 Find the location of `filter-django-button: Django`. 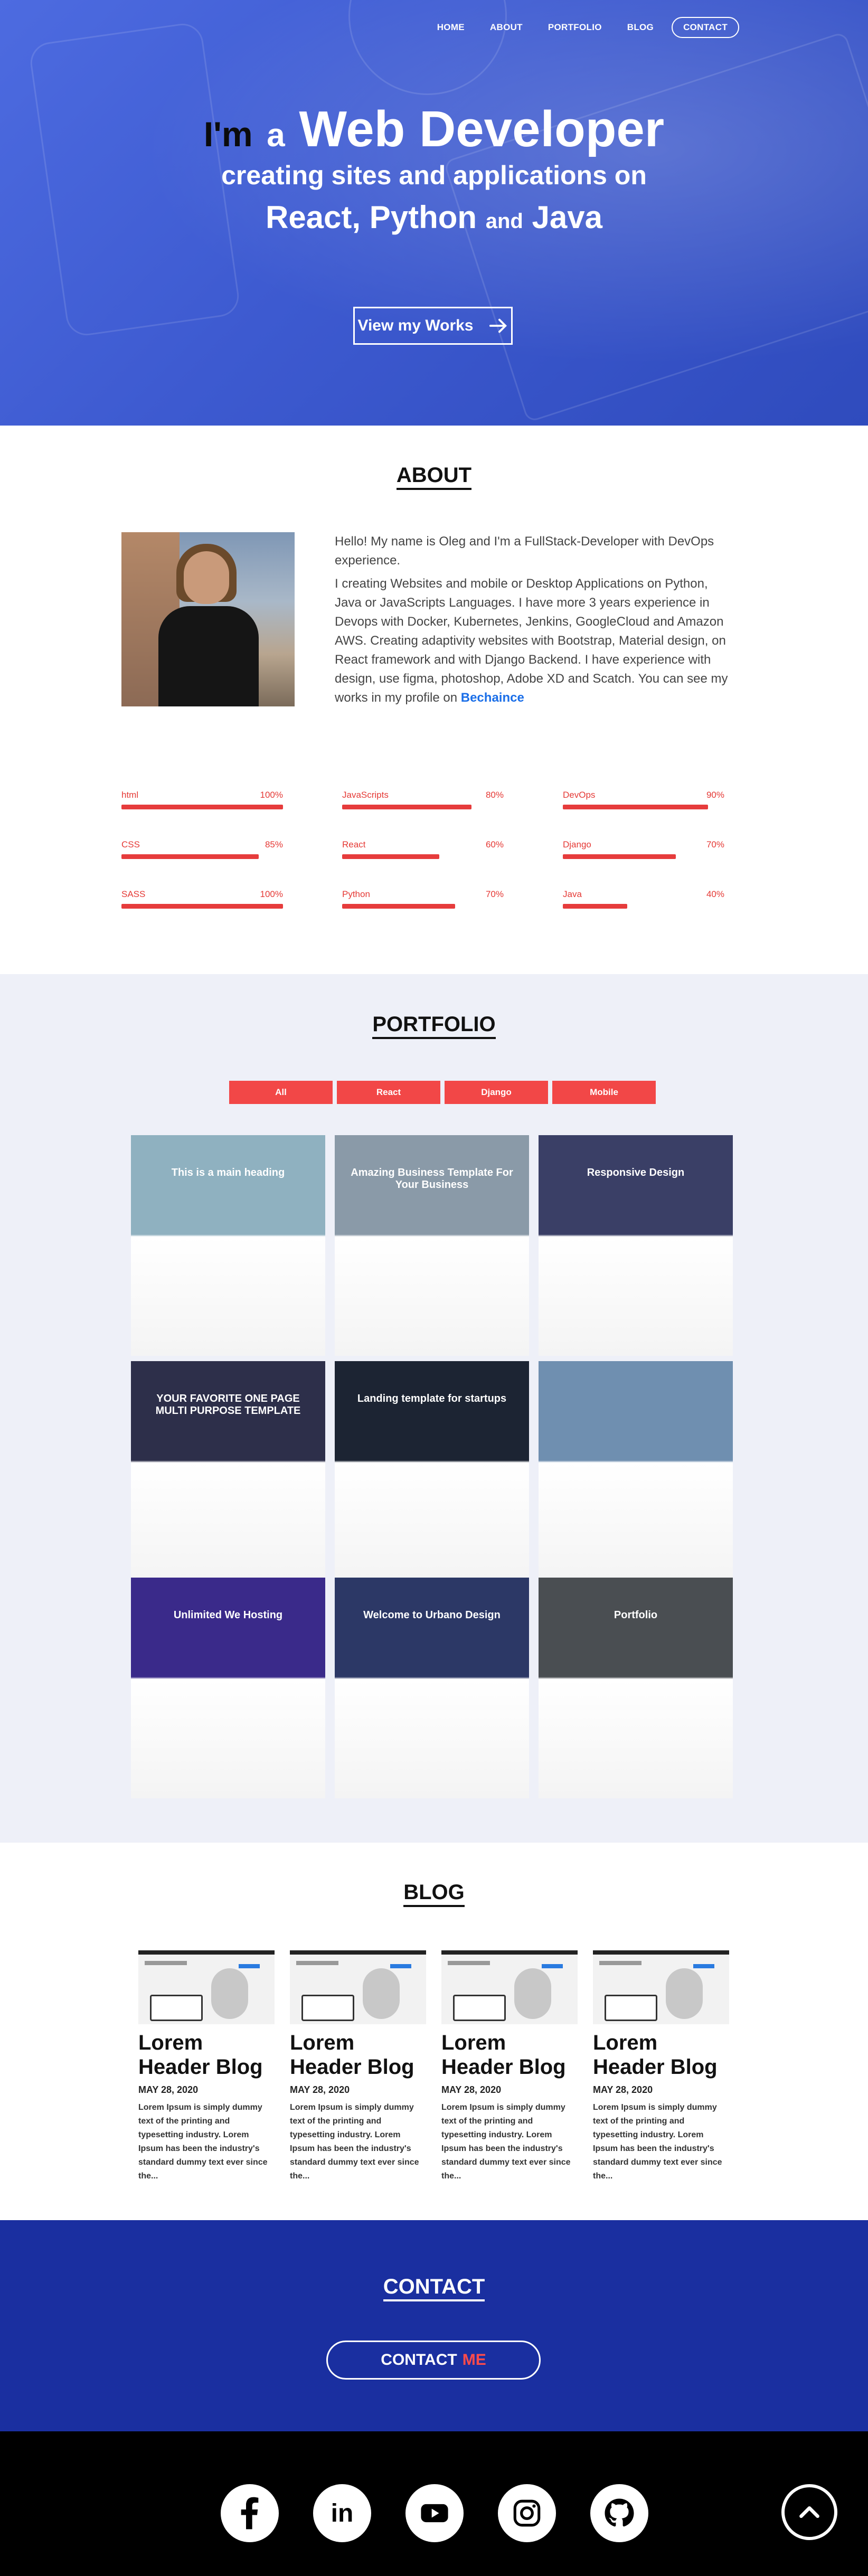

filter-django-button: Django is located at coordinates (496, 1092).